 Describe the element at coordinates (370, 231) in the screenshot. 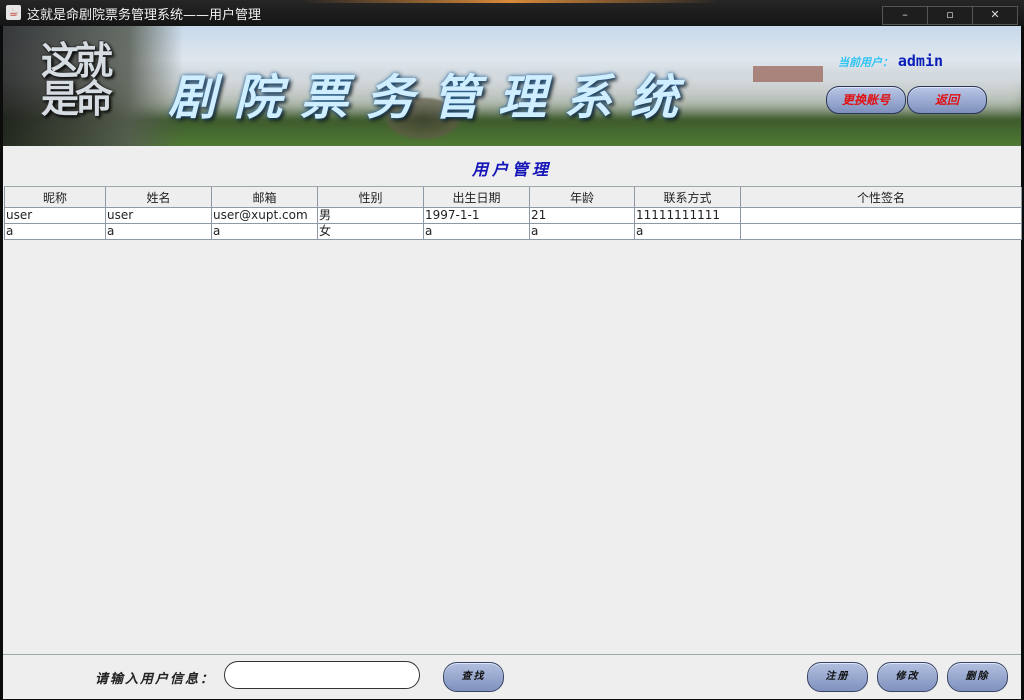

I see `table-cell: 女` at that location.